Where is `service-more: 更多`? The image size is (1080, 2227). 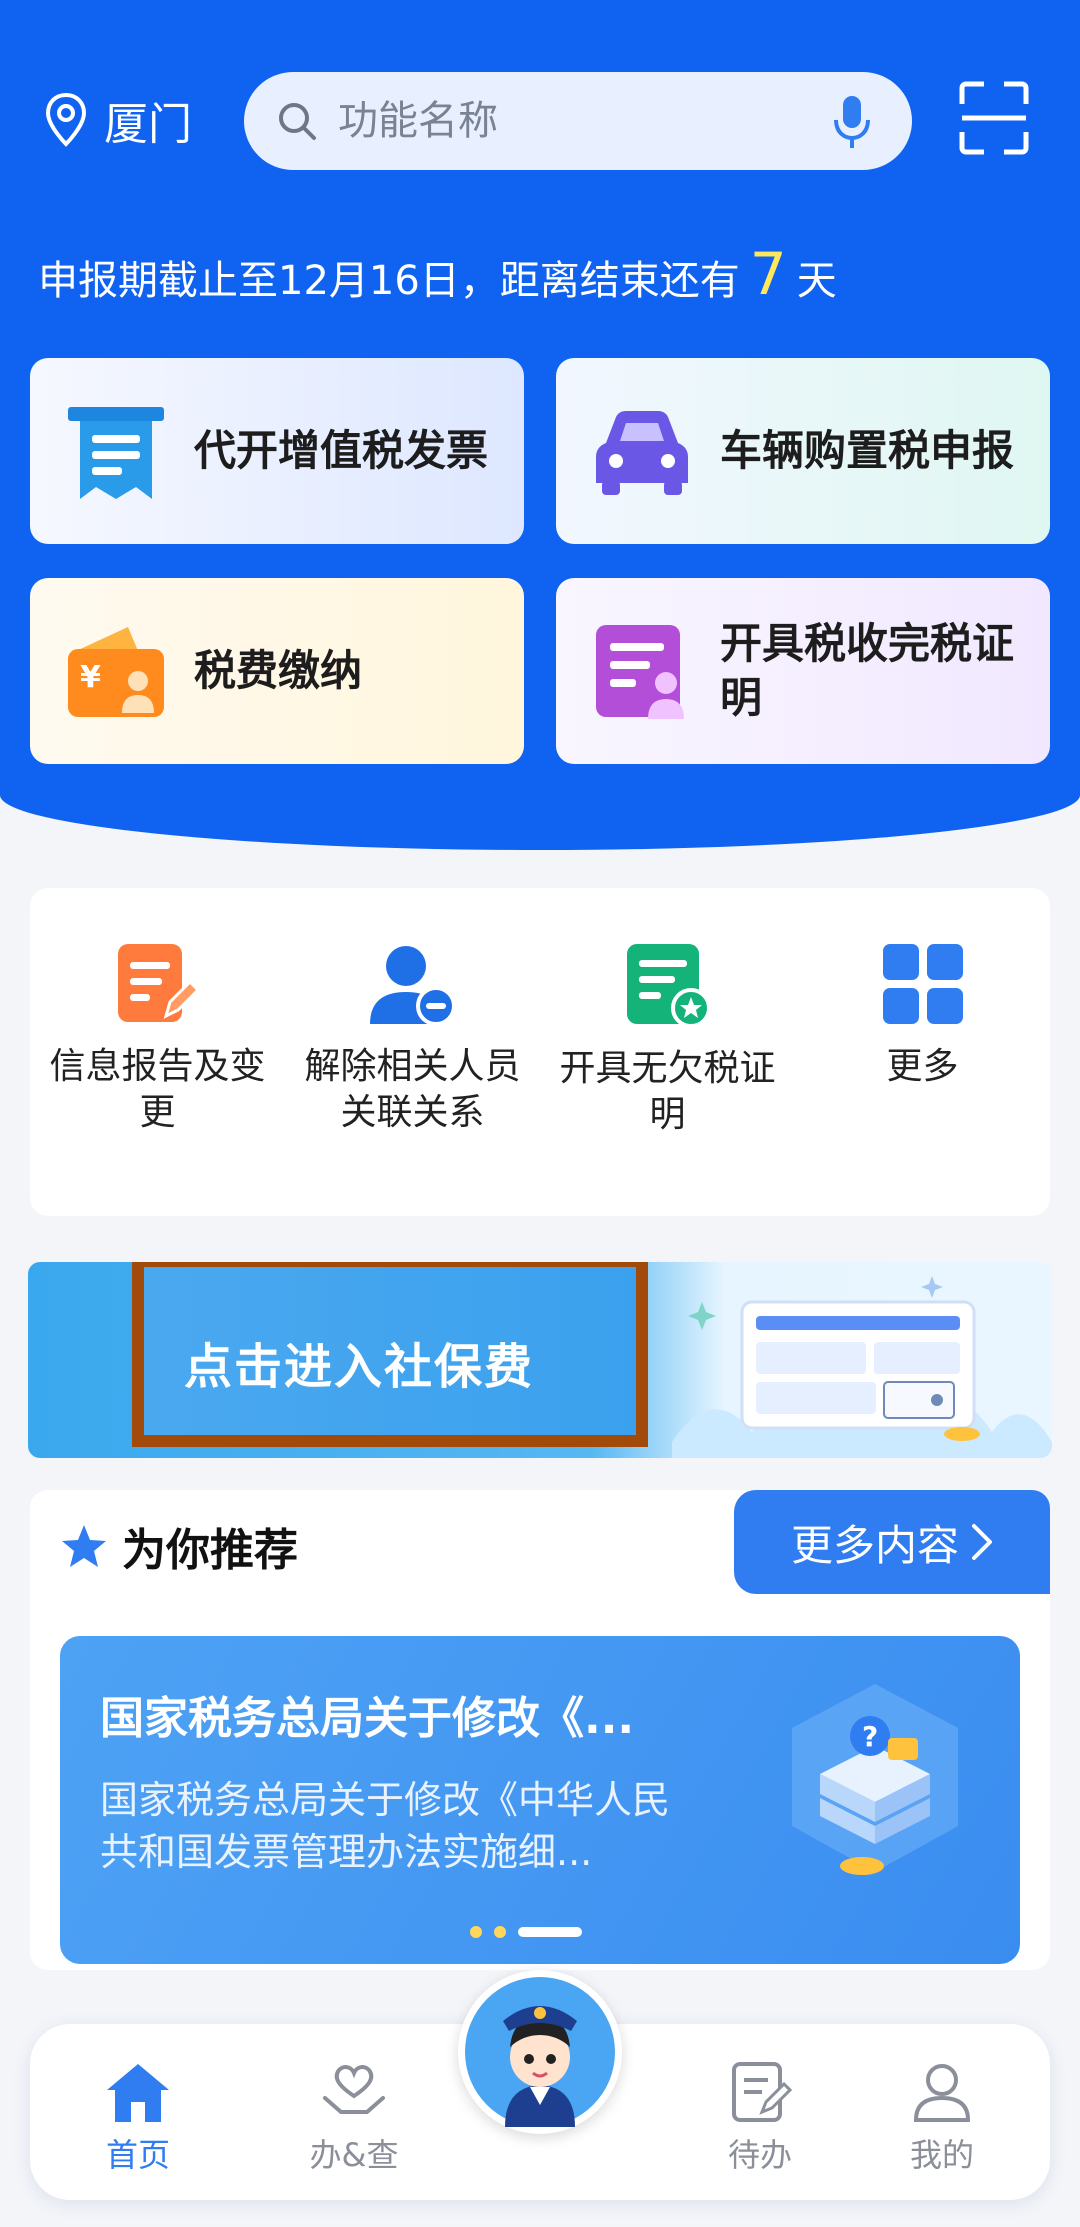
service-more: 更多 is located at coordinates (922, 1052).